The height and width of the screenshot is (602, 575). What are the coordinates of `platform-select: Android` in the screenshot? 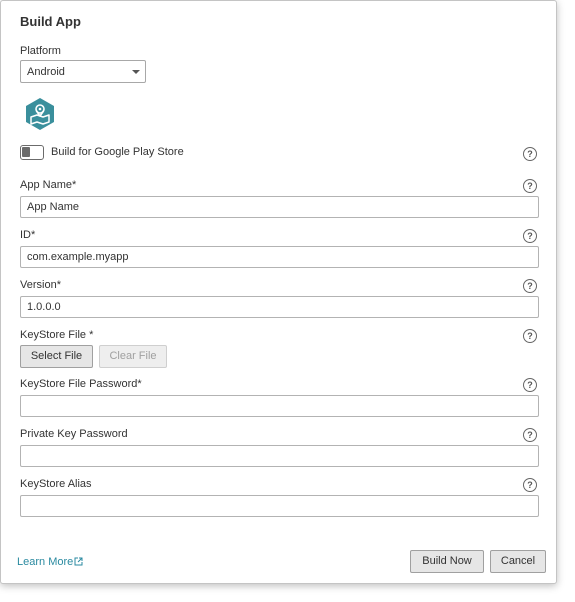 It's located at (83, 71).